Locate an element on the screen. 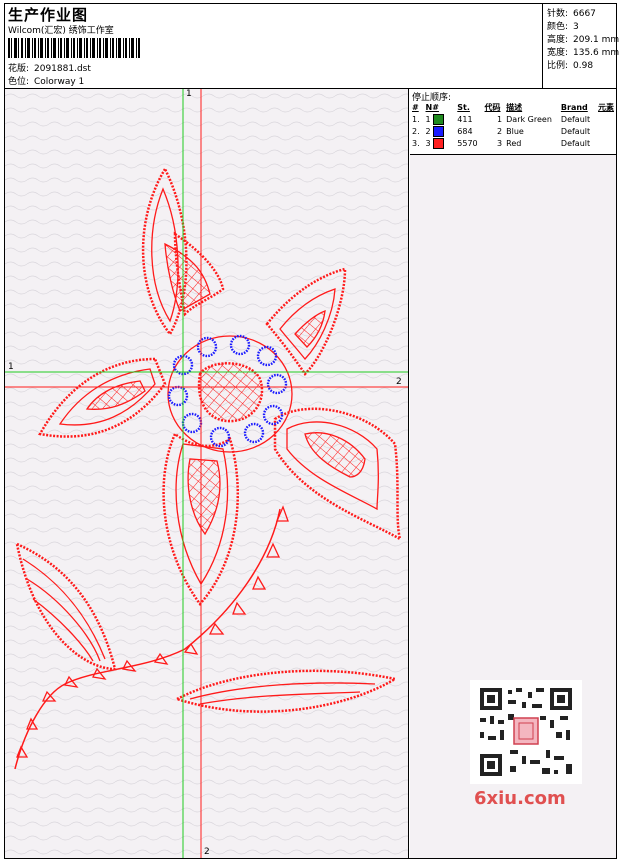 This screenshot has height=861, width=620. col-header: 描述 is located at coordinates (514, 107).